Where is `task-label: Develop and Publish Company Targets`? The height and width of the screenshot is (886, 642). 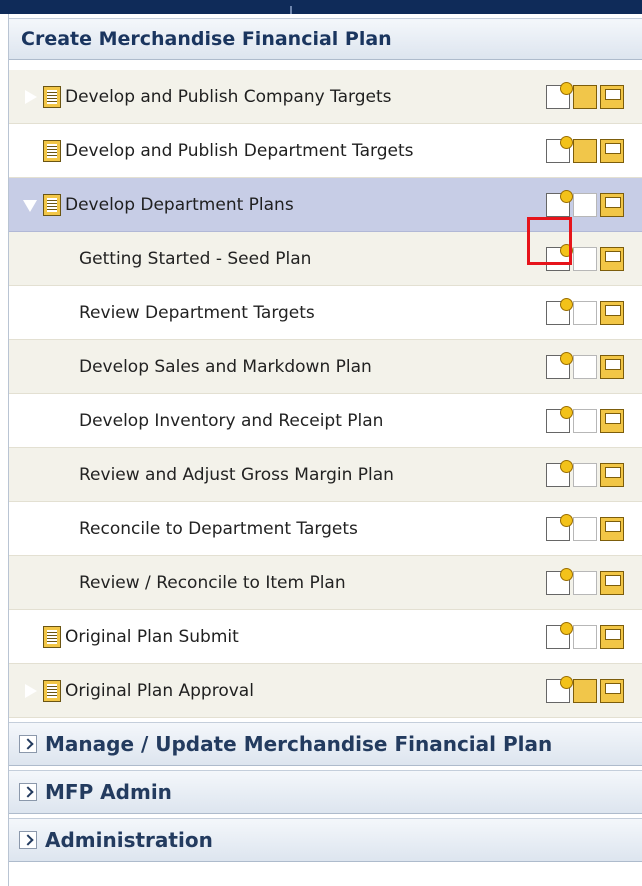 task-label: Develop and Publish Company Targets is located at coordinates (228, 97).